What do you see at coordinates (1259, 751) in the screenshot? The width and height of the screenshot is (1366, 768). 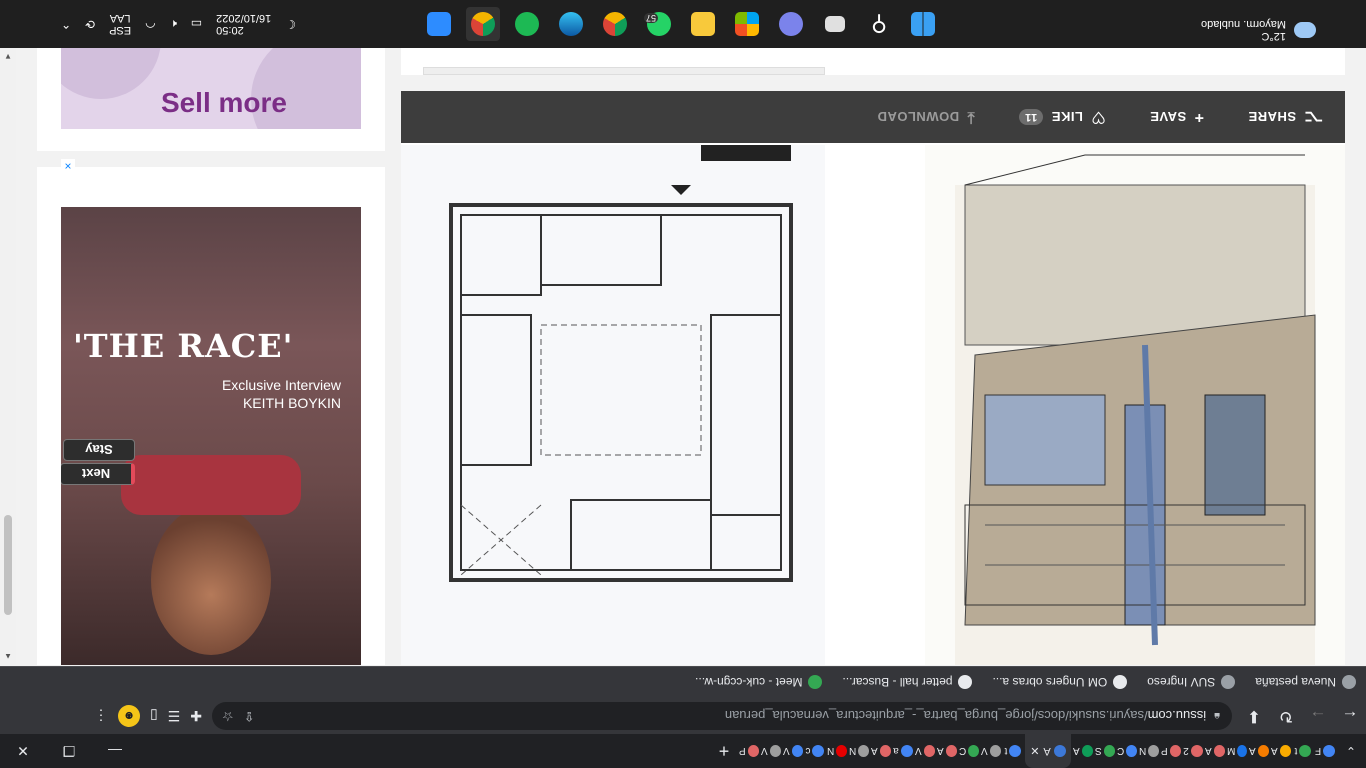 I see `tab-items-3: A` at bounding box center [1259, 751].